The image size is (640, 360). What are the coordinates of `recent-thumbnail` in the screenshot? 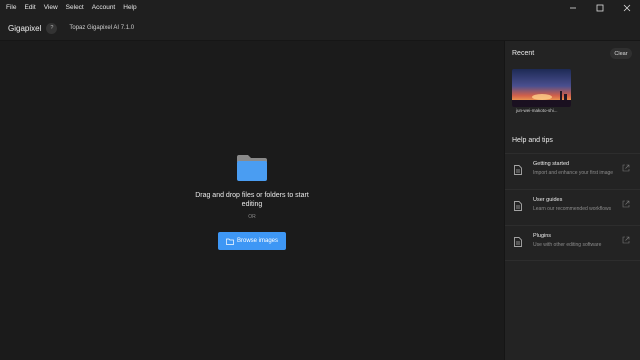 It's located at (541, 88).